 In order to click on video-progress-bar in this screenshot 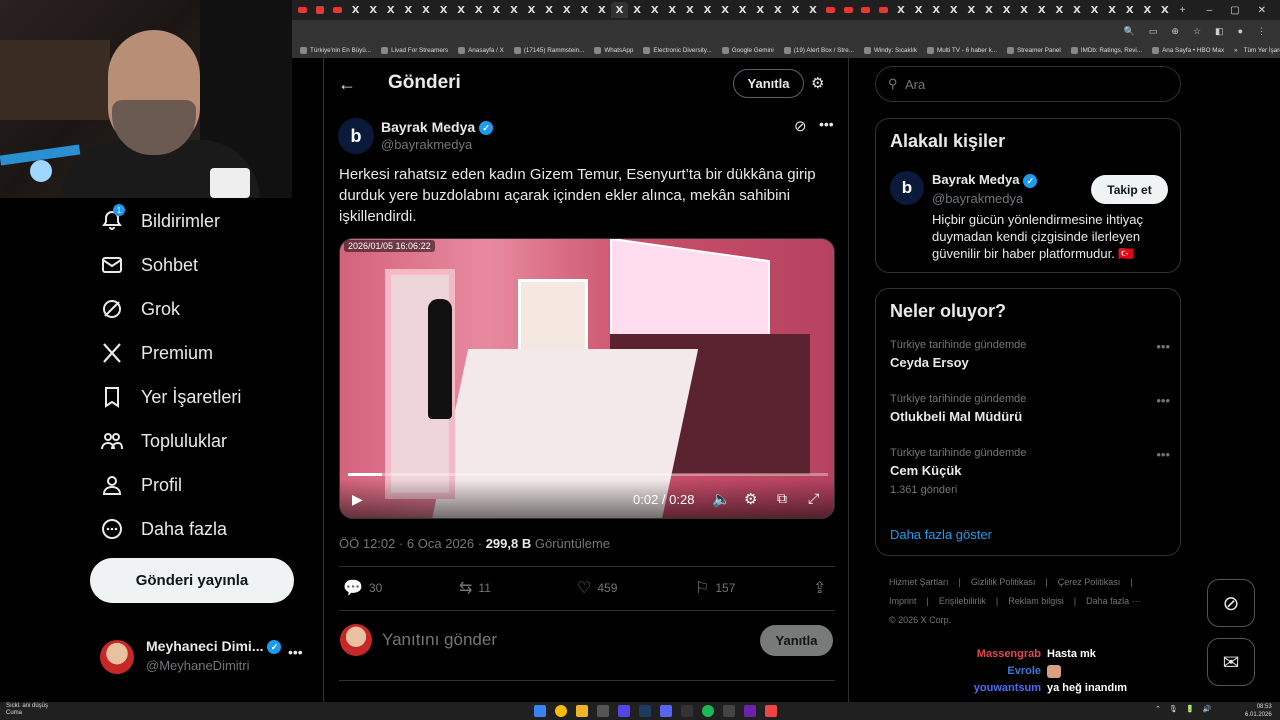, I will do `click(588, 474)`.